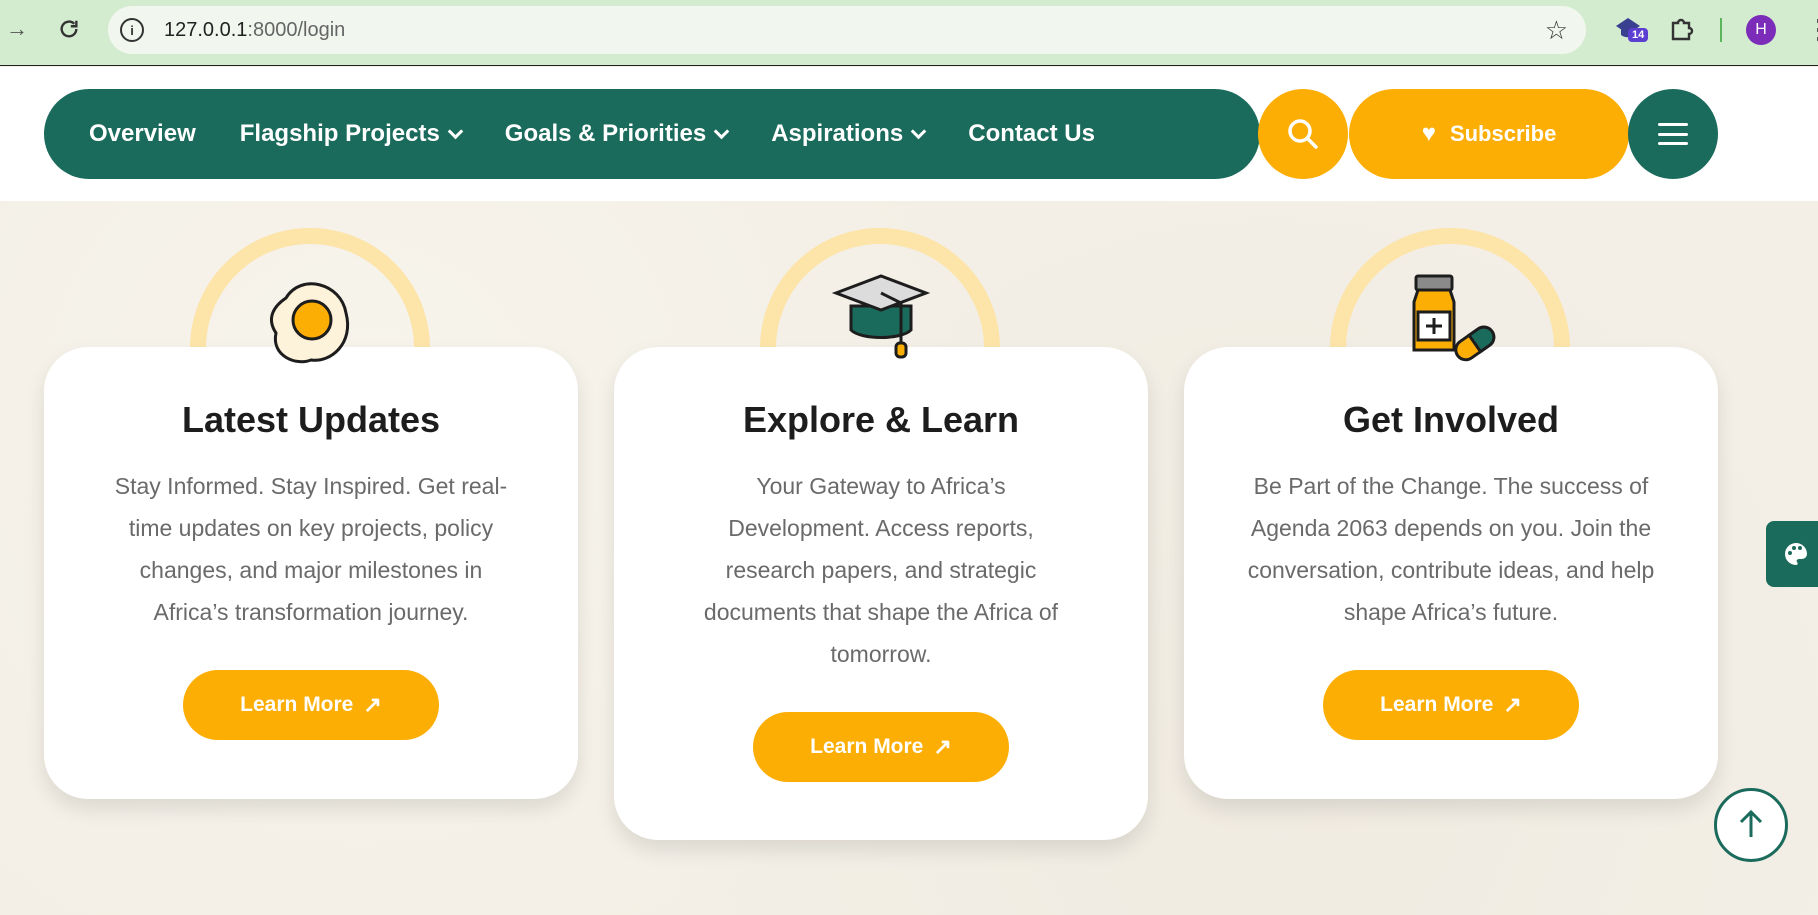  I want to click on address-bar: i 127.0.0.1:8000/login ☆, so click(847, 30).